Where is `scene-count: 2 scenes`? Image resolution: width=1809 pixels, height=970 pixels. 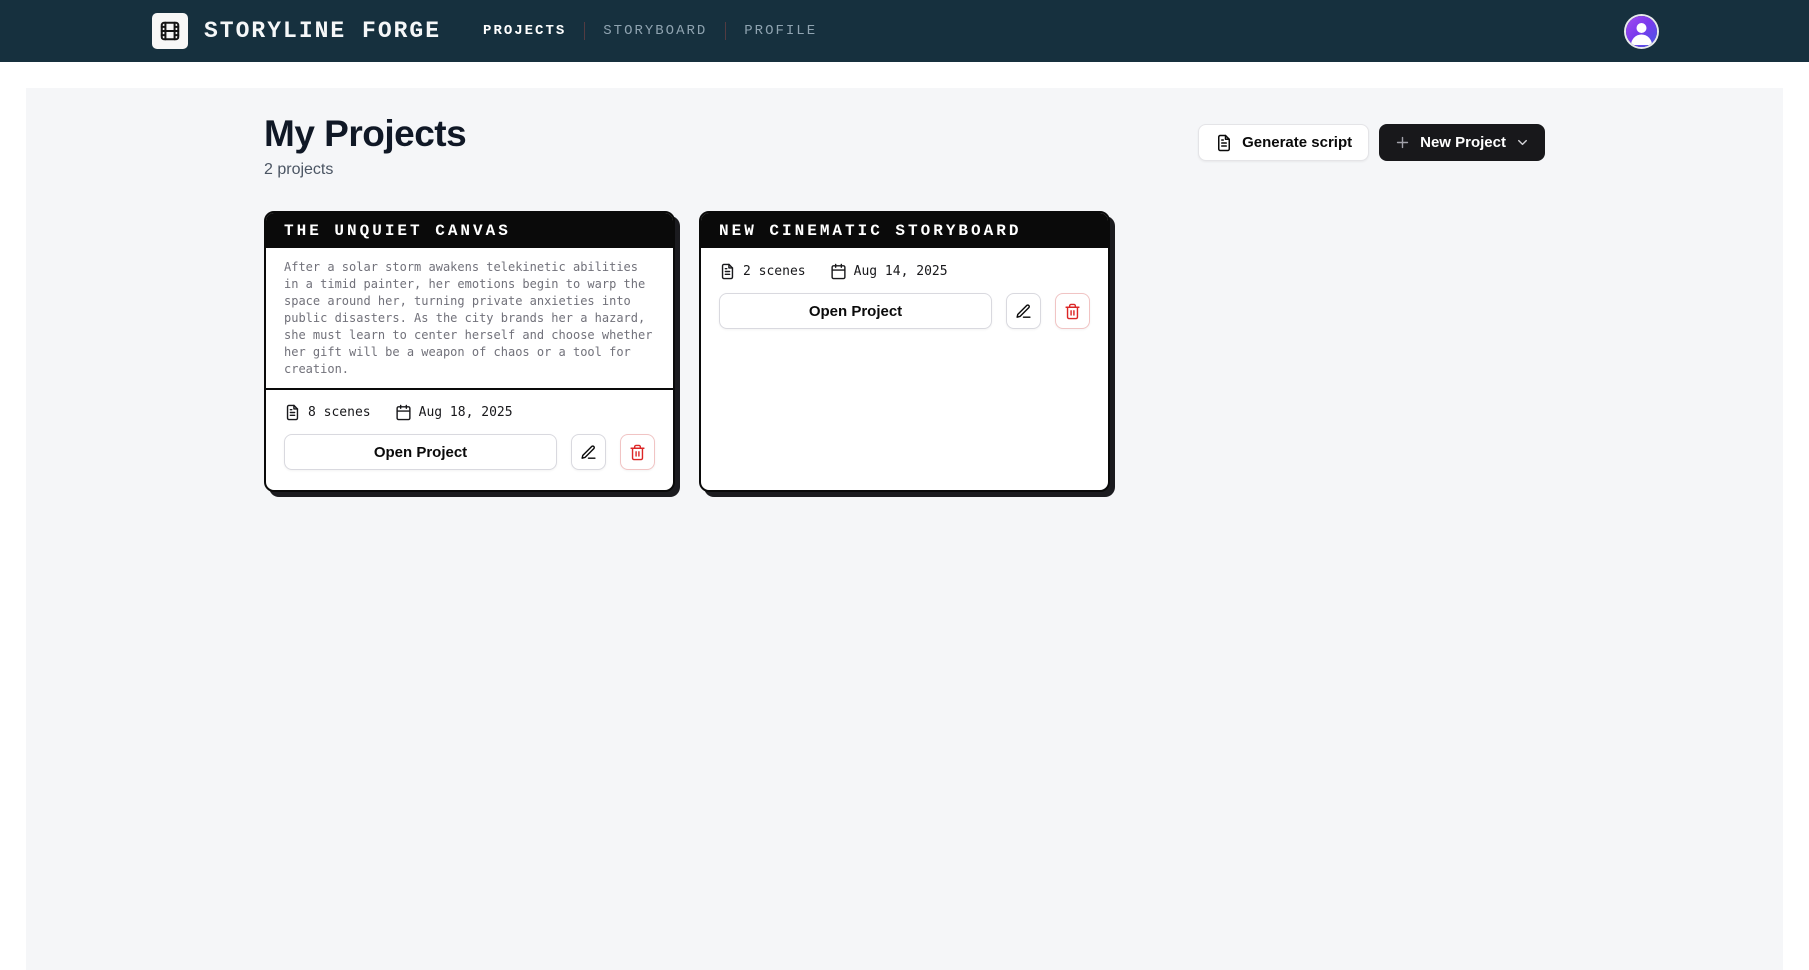
scene-count: 2 scenes is located at coordinates (762, 271).